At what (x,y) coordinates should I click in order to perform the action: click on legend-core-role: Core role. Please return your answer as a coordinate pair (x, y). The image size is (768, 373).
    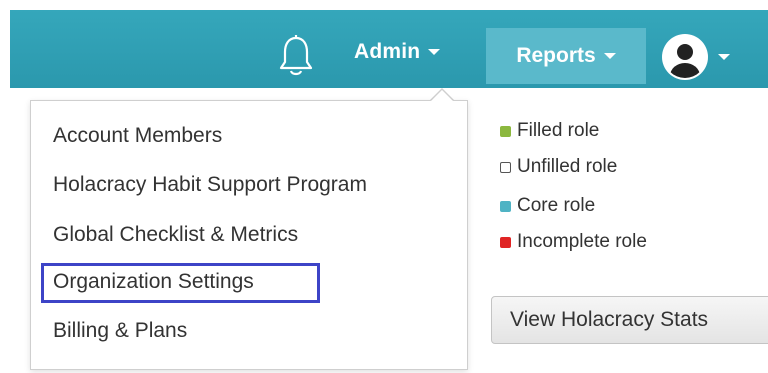
    Looking at the image, I should click on (547, 206).